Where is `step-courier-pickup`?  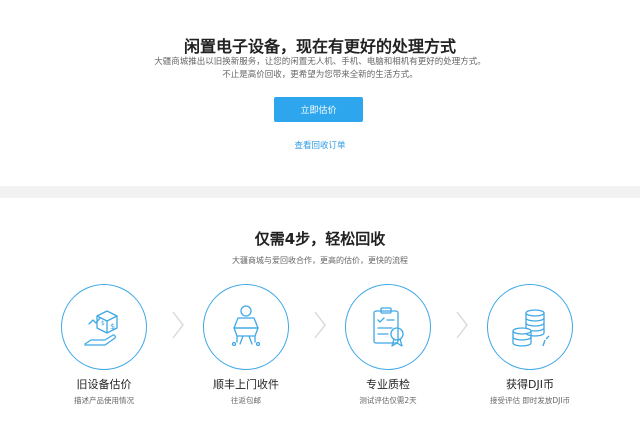 step-courier-pickup is located at coordinates (246, 327).